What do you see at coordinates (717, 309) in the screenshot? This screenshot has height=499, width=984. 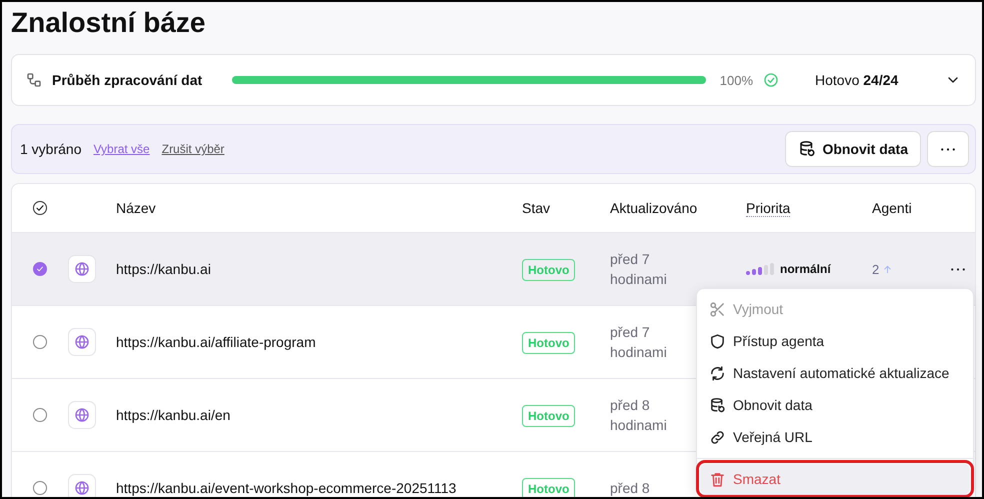 I see `scissors-icon` at bounding box center [717, 309].